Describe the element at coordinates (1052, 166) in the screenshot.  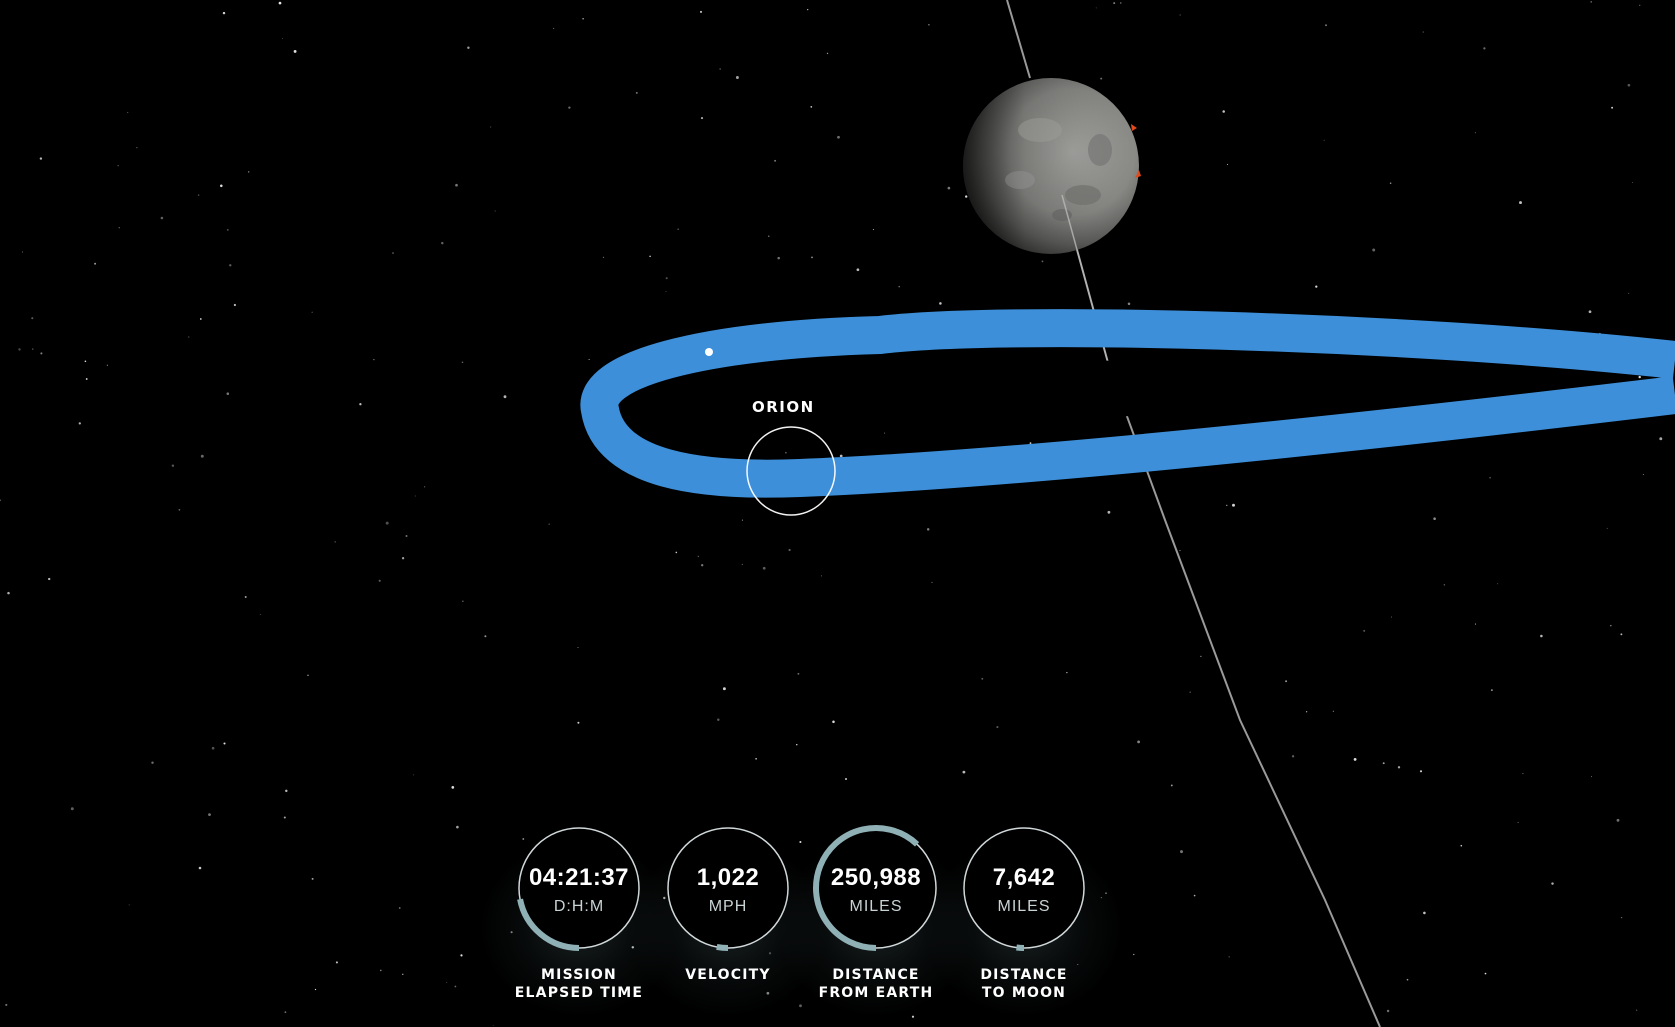
I see `moon` at that location.